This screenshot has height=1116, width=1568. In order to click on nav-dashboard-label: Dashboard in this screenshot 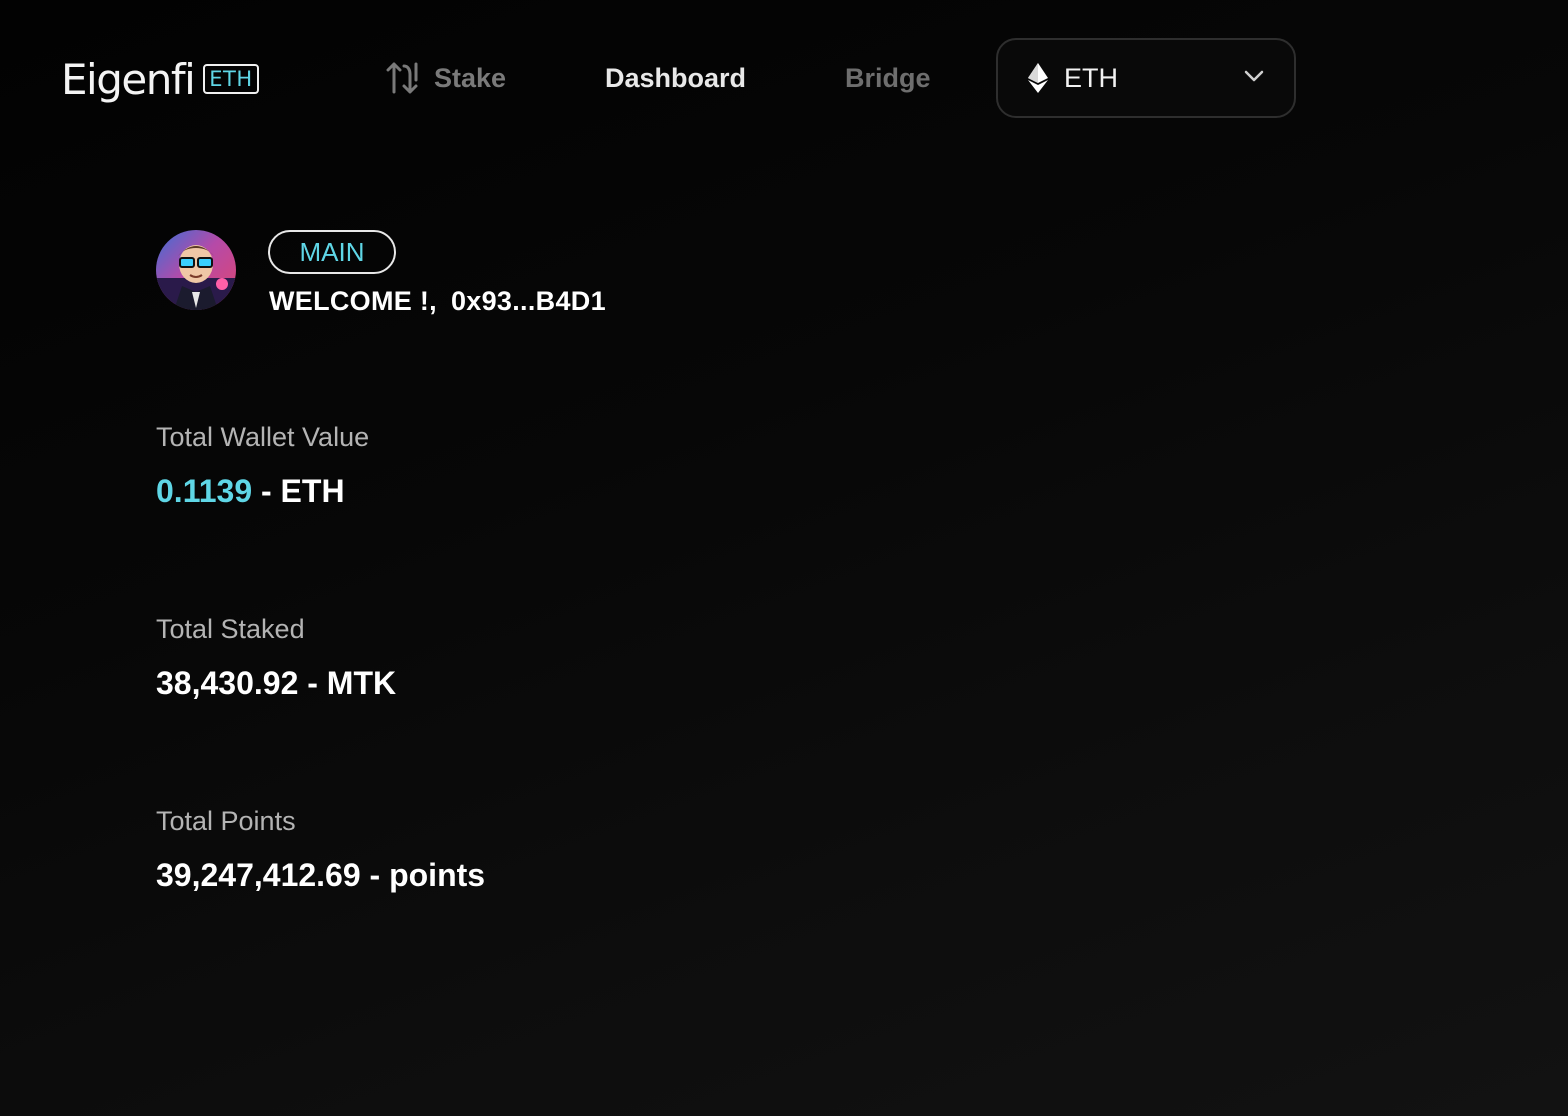, I will do `click(676, 77)`.